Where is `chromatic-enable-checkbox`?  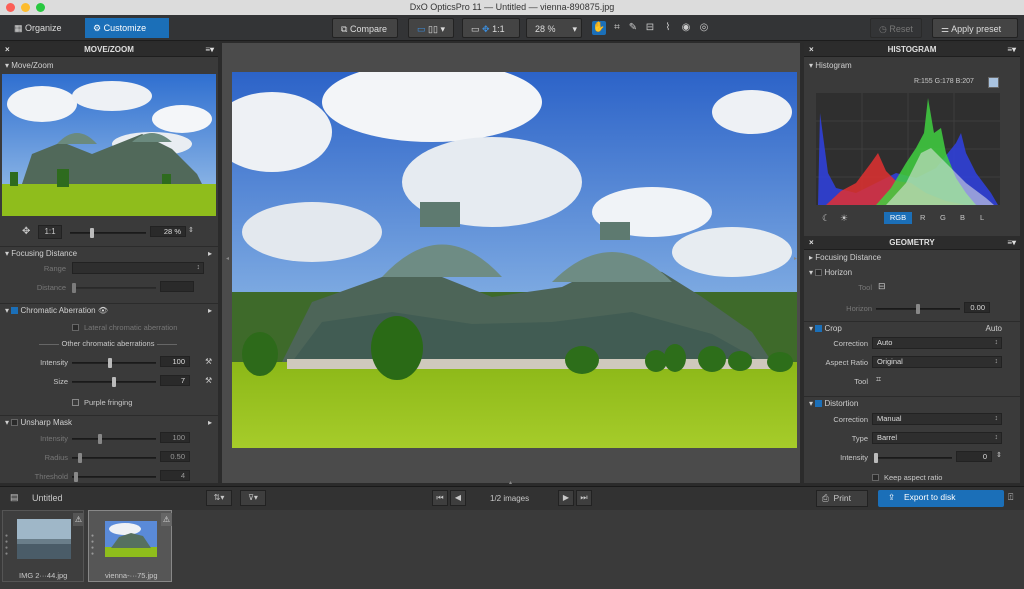 chromatic-enable-checkbox is located at coordinates (15, 310).